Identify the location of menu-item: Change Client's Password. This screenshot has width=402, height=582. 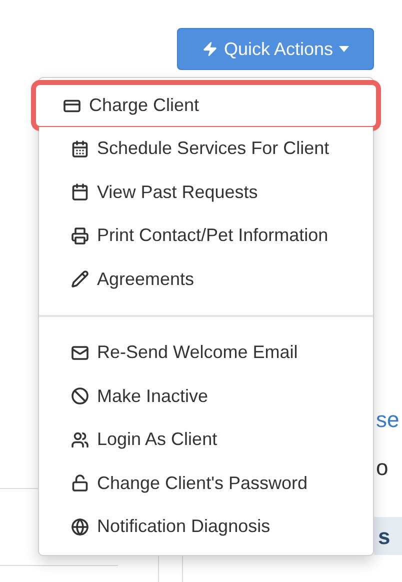
(206, 483).